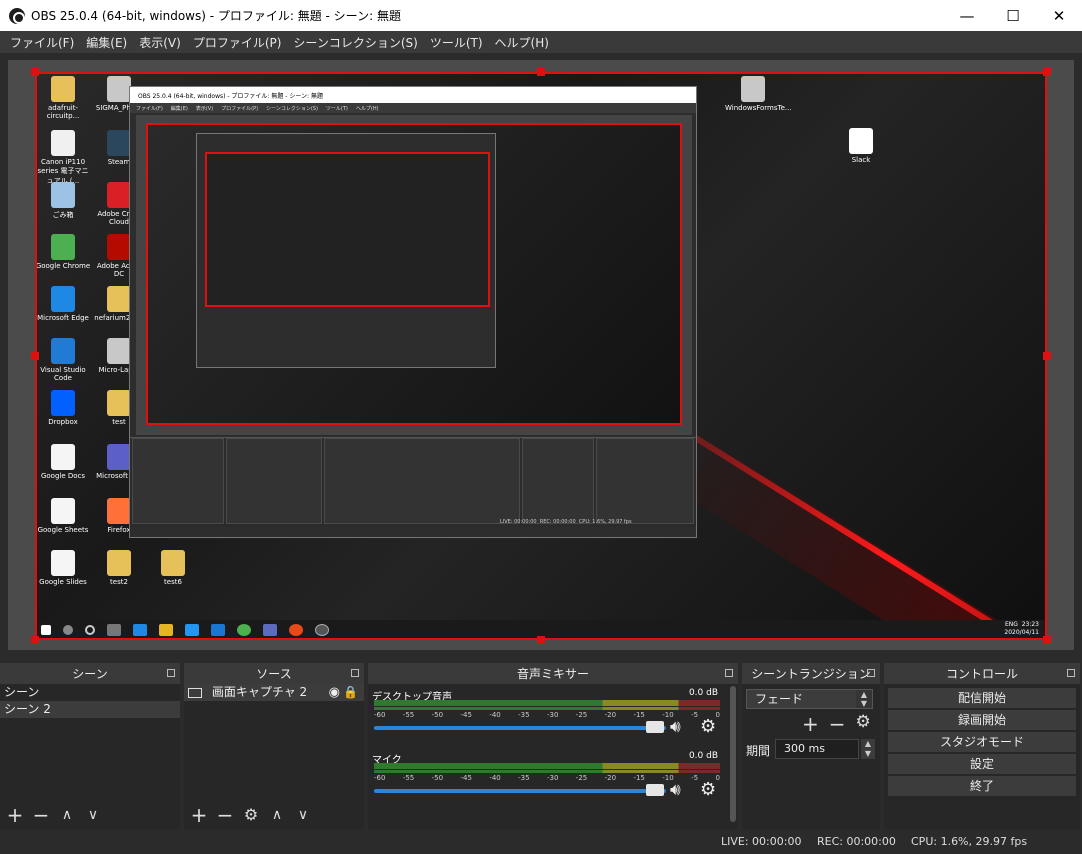 Image resolution: width=1082 pixels, height=854 pixels. Describe the element at coordinates (422, 481) in the screenshot. I see `nested-mixer-dock` at that location.